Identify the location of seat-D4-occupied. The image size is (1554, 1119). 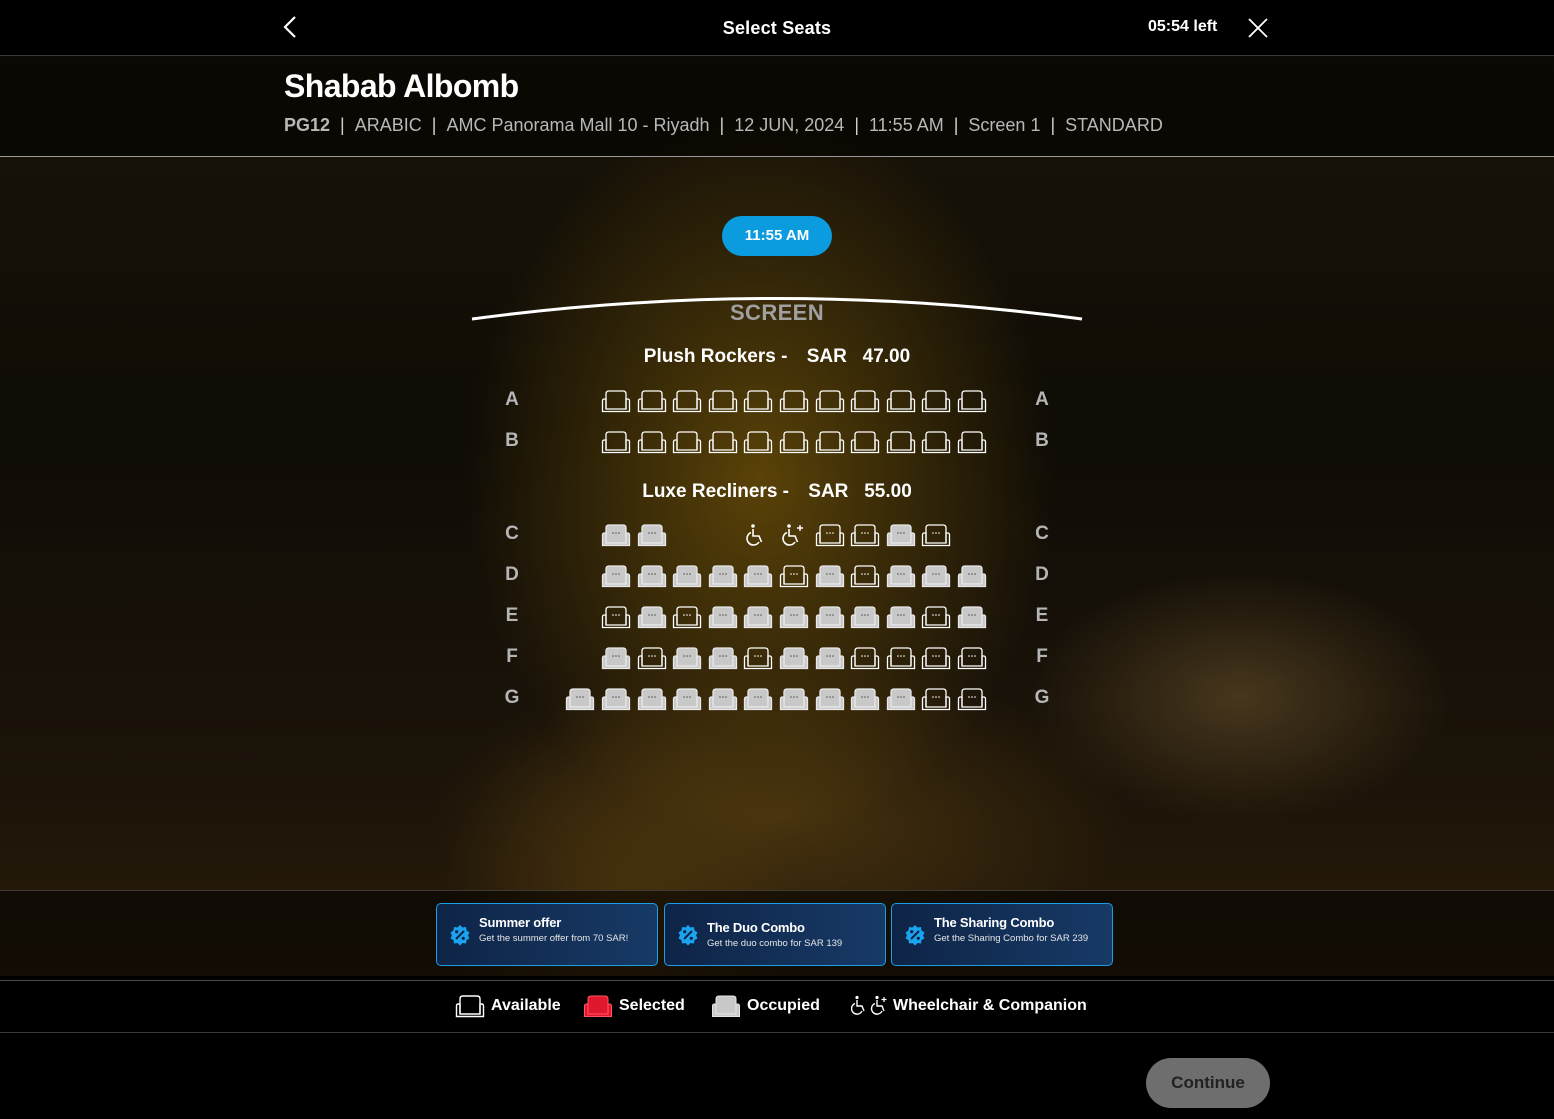
(723, 576).